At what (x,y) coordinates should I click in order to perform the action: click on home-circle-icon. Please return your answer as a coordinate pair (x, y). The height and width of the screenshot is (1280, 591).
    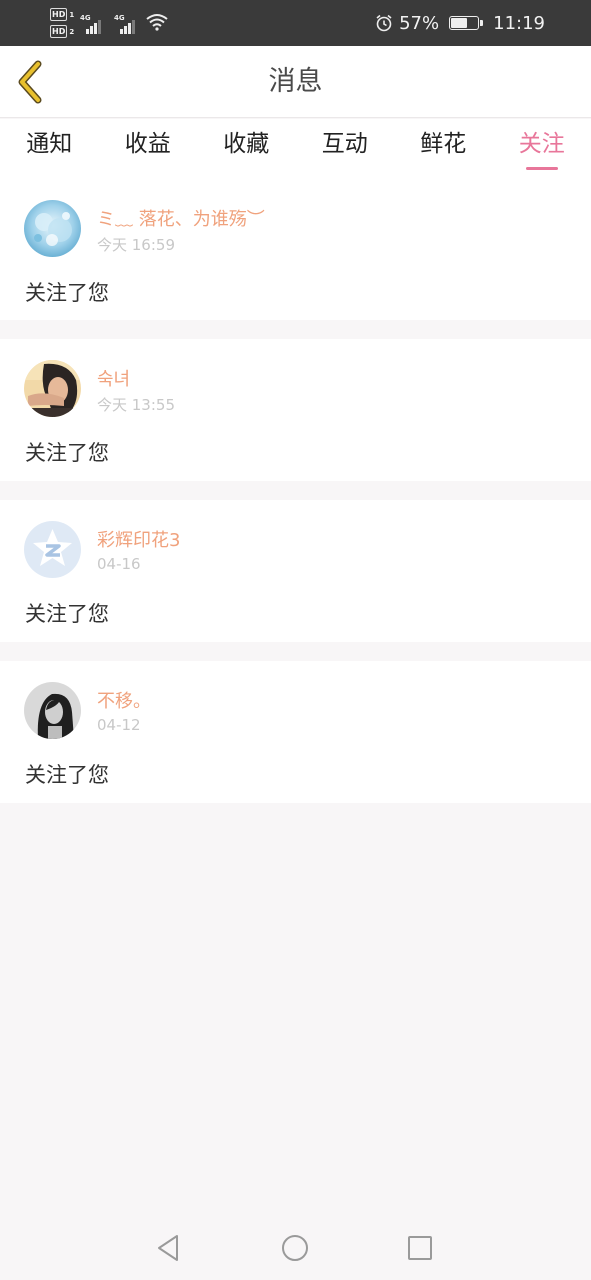
    Looking at the image, I should click on (295, 1248).